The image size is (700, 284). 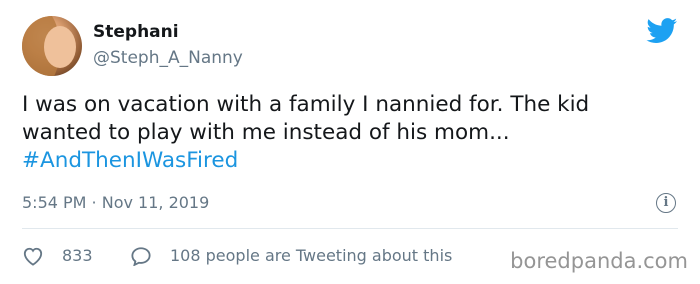 I want to click on tweet-timestamp: 5:54 PM · Nov 11, 2019, so click(x=115, y=202).